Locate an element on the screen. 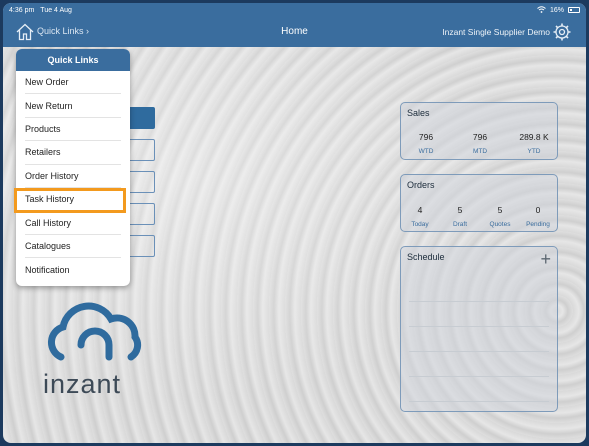  gear-icon is located at coordinates (562, 32).